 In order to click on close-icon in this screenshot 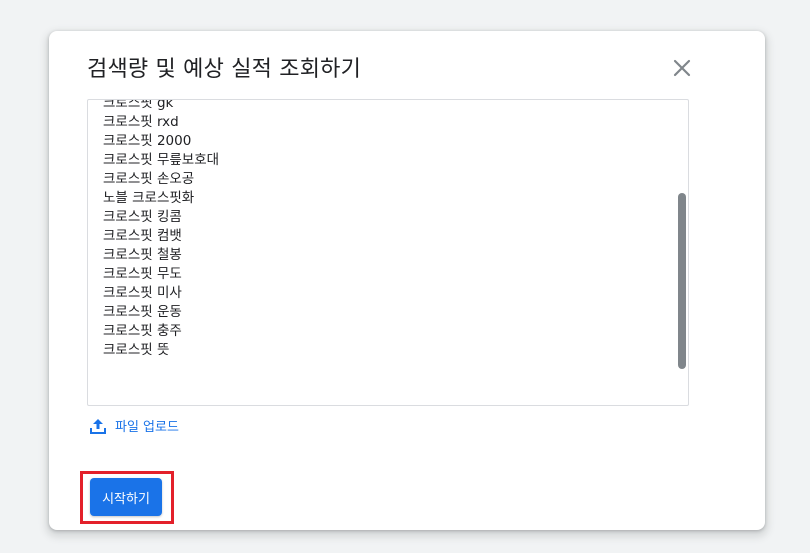, I will do `click(682, 68)`.